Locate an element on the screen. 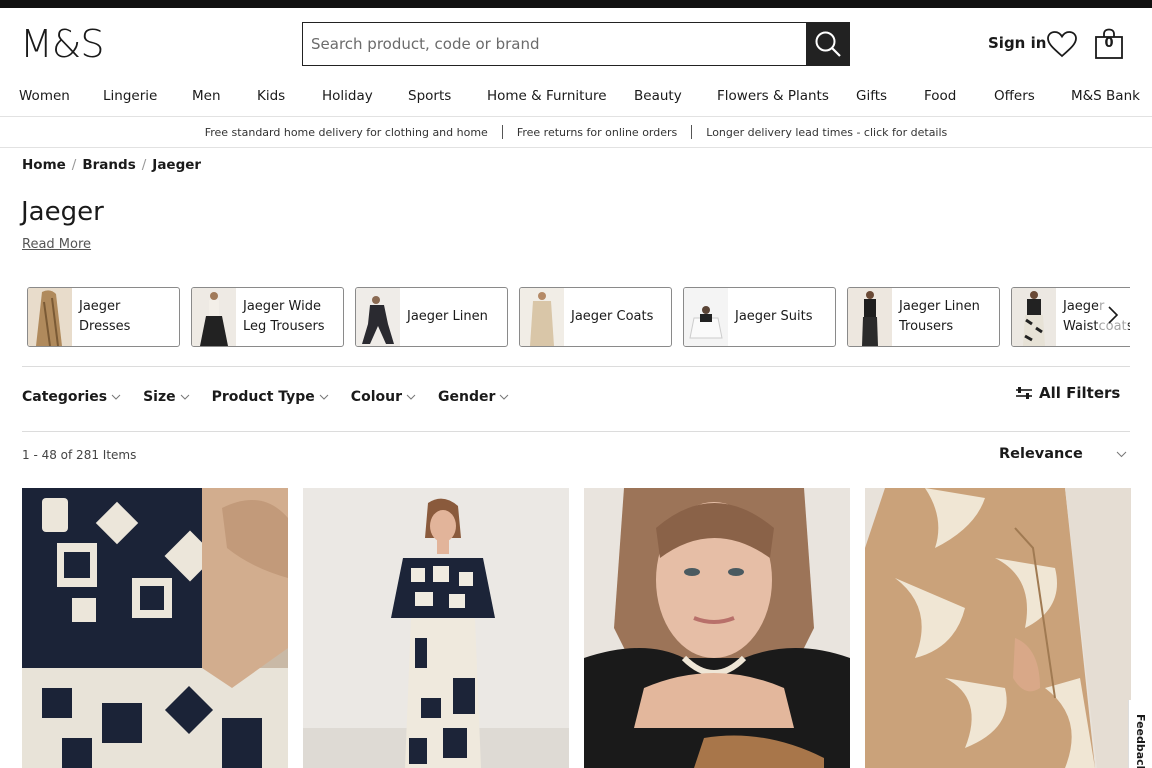 This screenshot has width=1152, height=768. category-chip-coats: Jaeger Coats is located at coordinates (595, 317).